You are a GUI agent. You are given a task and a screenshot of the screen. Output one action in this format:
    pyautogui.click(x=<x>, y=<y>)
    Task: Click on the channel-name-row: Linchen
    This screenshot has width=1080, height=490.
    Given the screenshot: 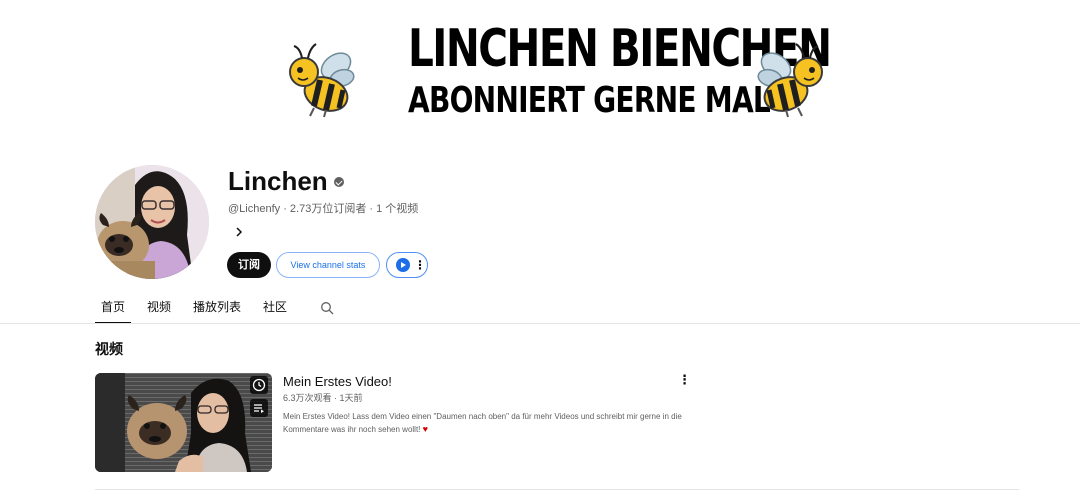 What is the action you would take?
    pyautogui.click(x=286, y=181)
    